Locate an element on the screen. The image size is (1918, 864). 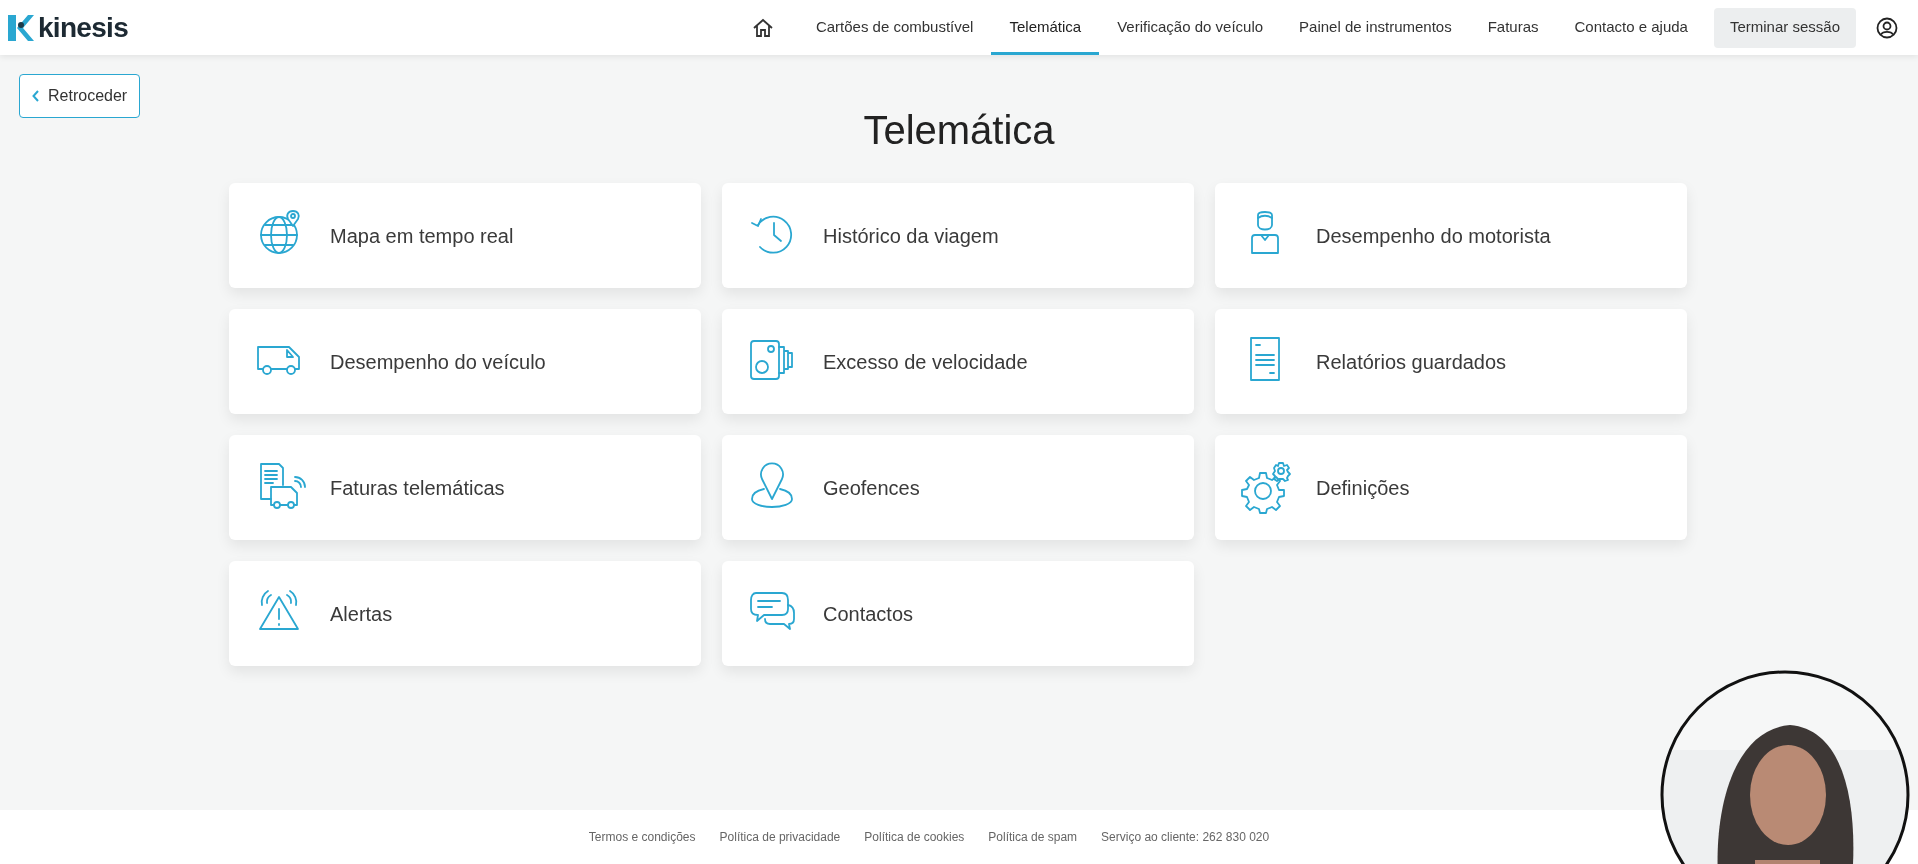
menu-tile: Faturas telemáticas is located at coordinates (465, 487).